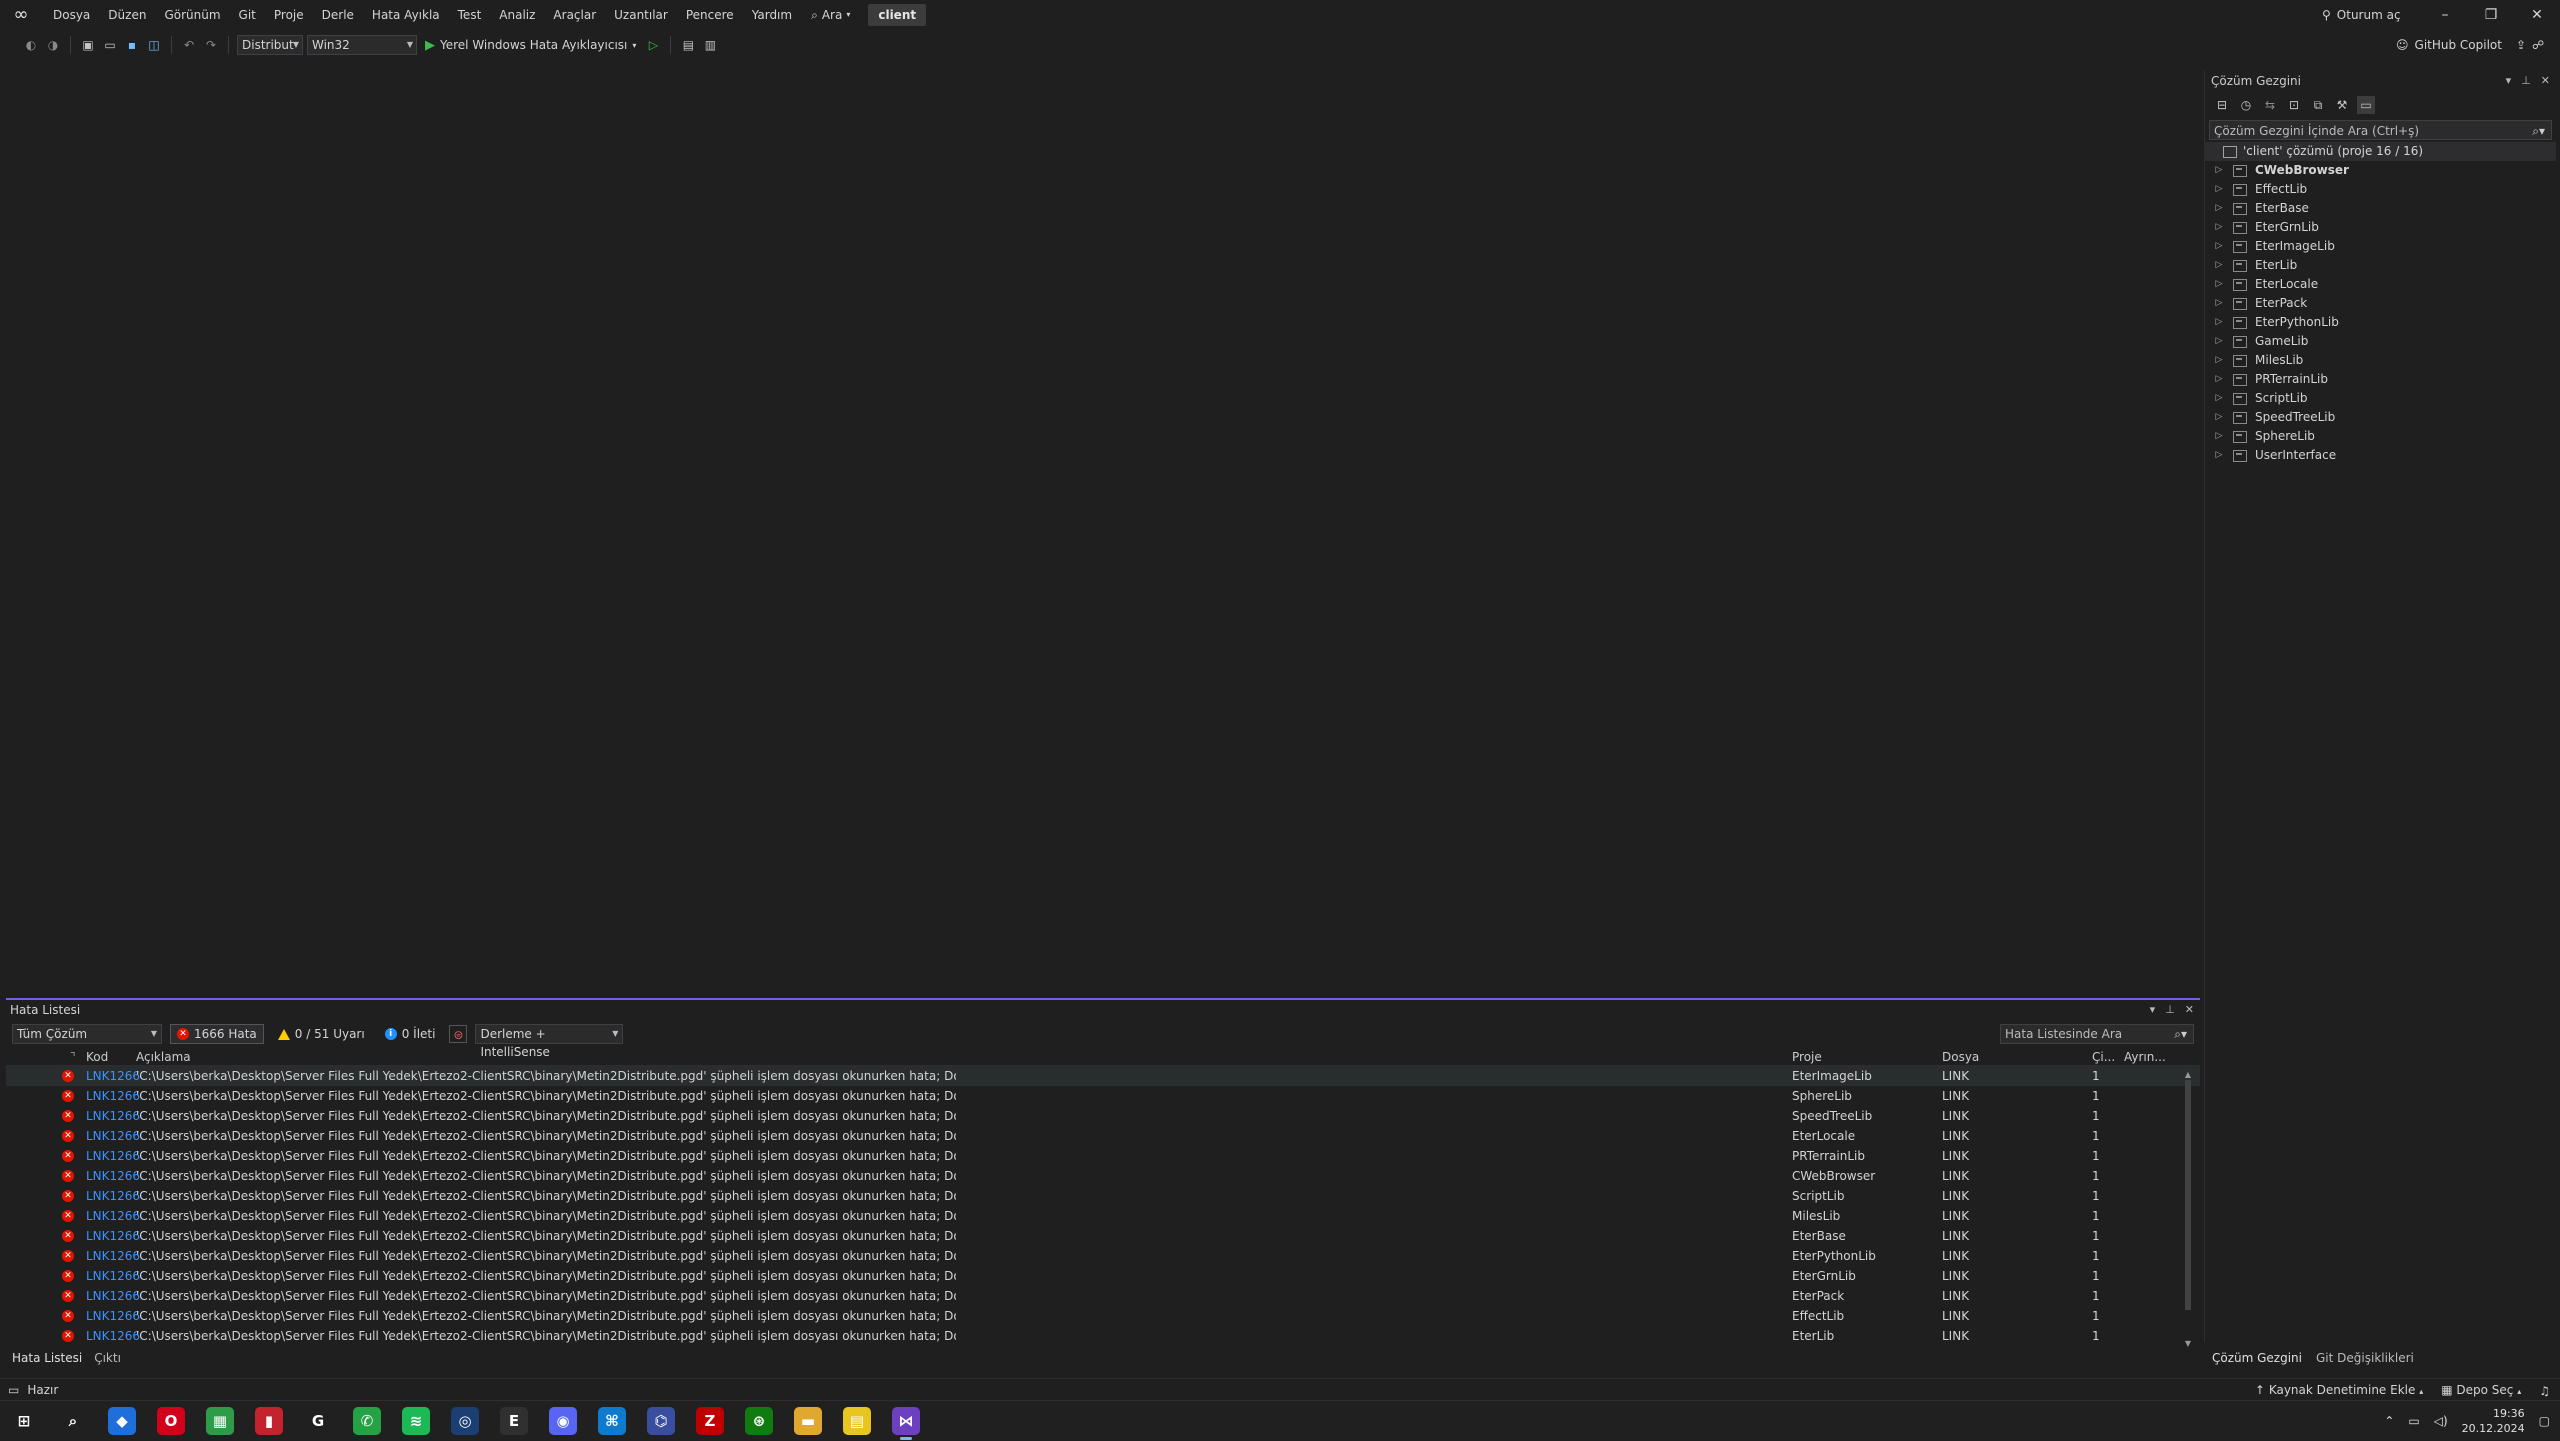 This screenshot has width=2560, height=1441. I want to click on sticky-notes-icon: ▤, so click(857, 1421).